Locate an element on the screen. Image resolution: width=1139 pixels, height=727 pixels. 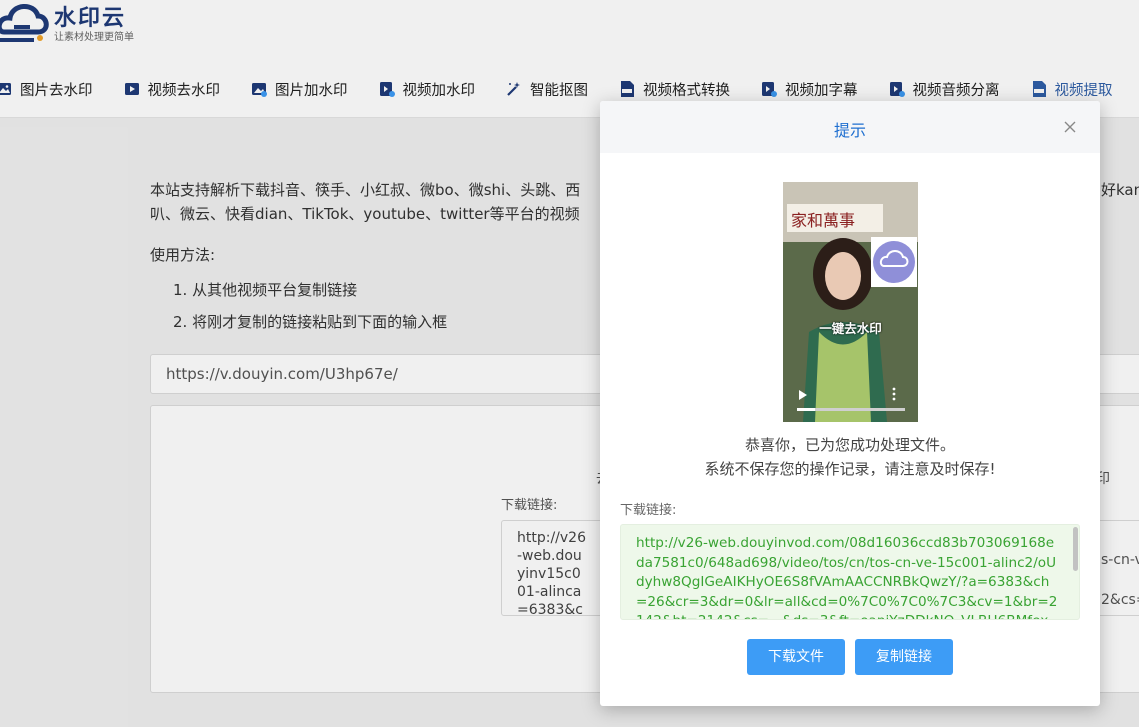
link-box-scrollbar is located at coordinates (1075, 549).